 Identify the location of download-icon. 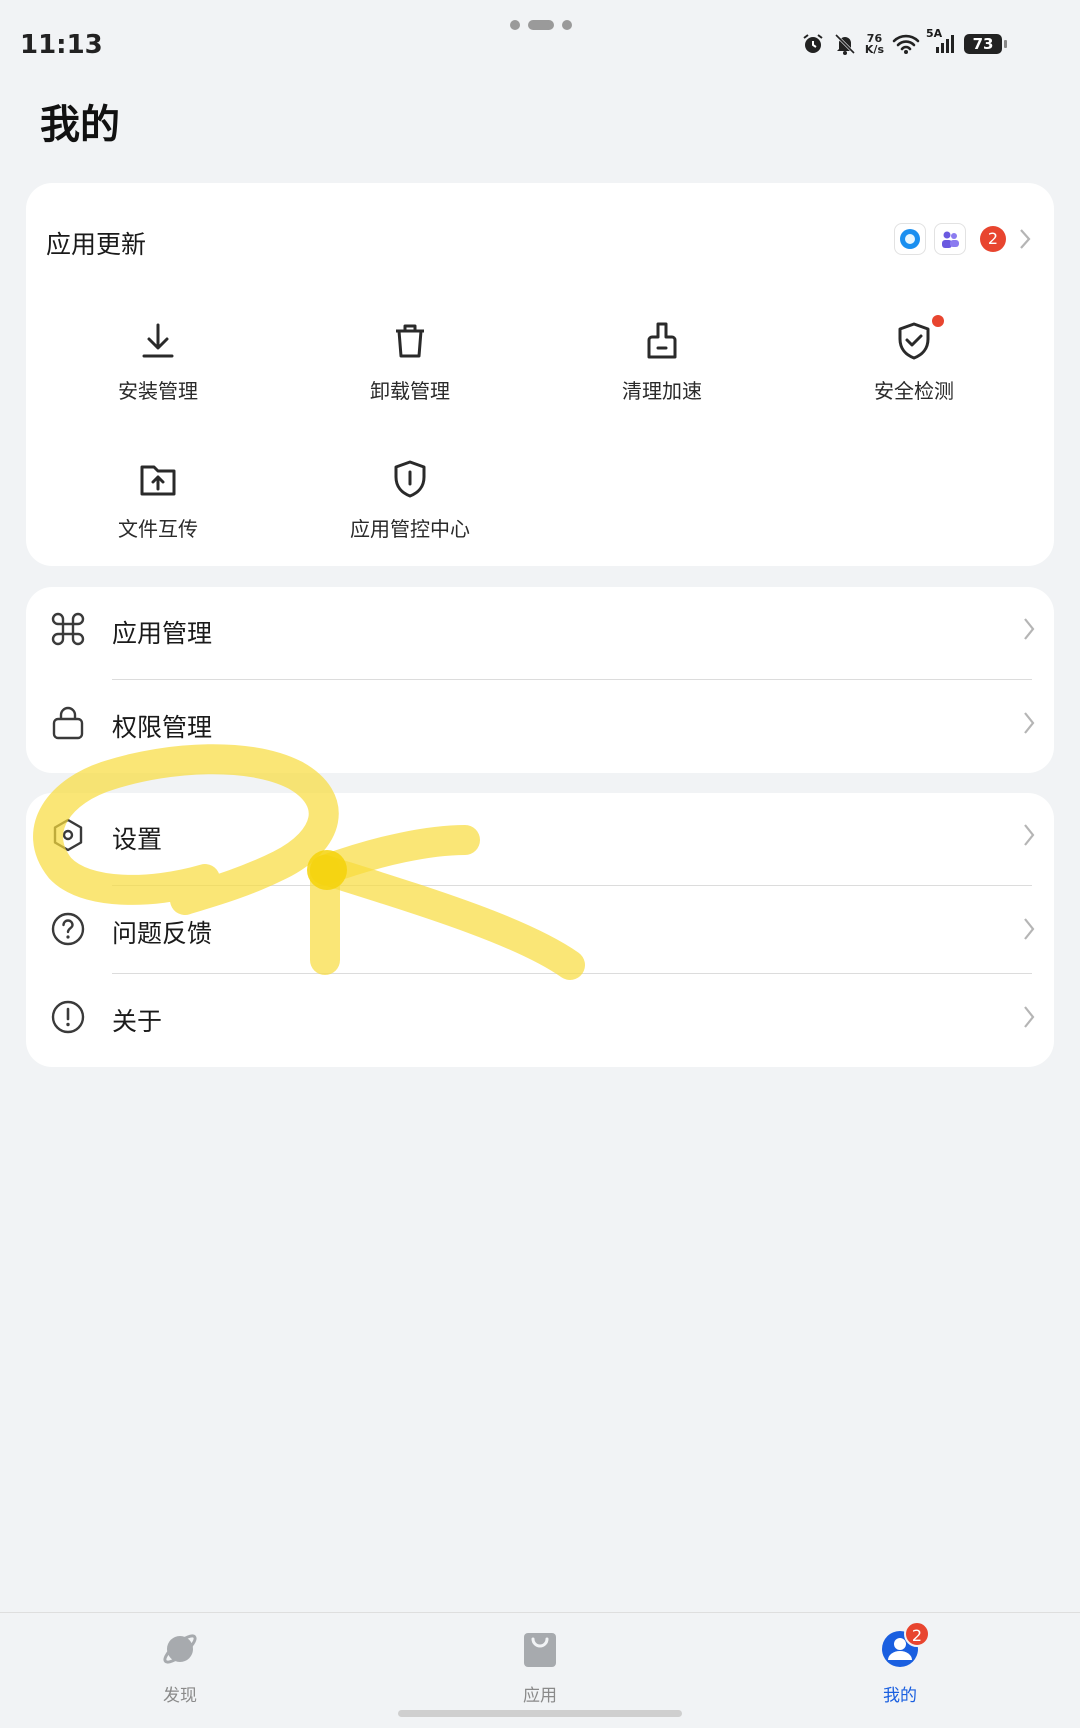
(158, 337).